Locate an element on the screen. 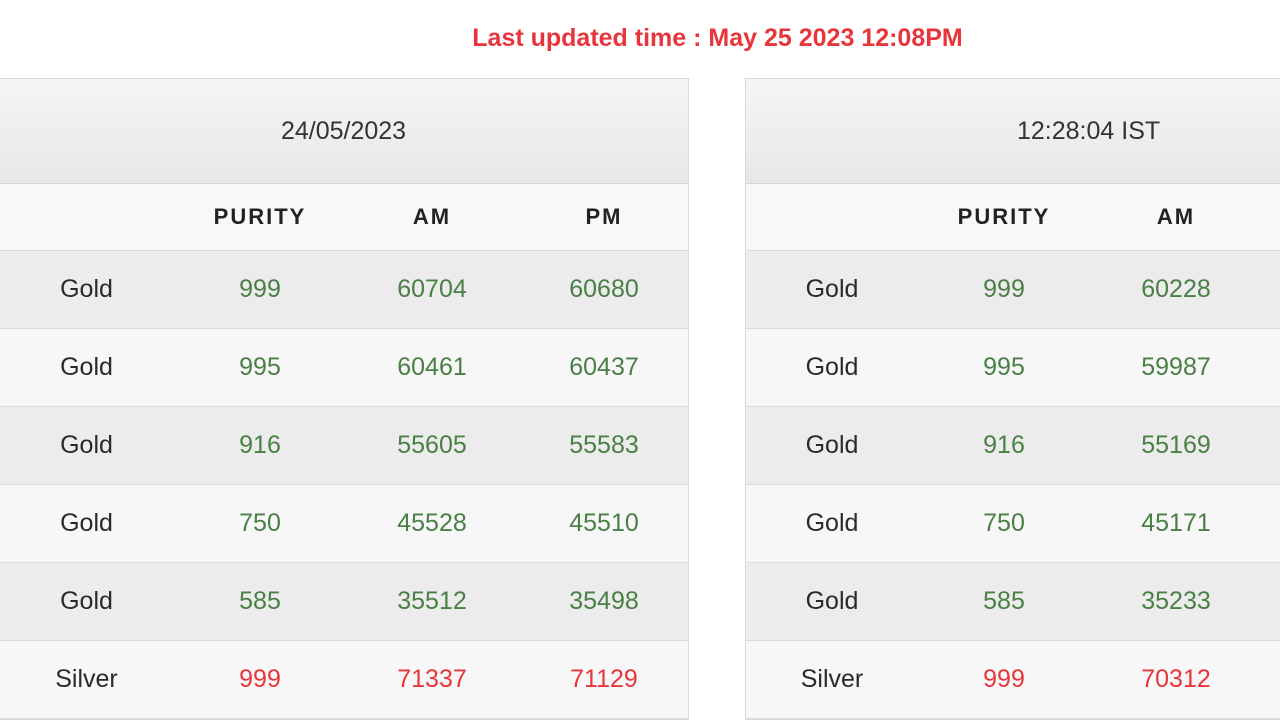 The width and height of the screenshot is (1280, 720). am-rate-cell: 70312 is located at coordinates (1176, 679).